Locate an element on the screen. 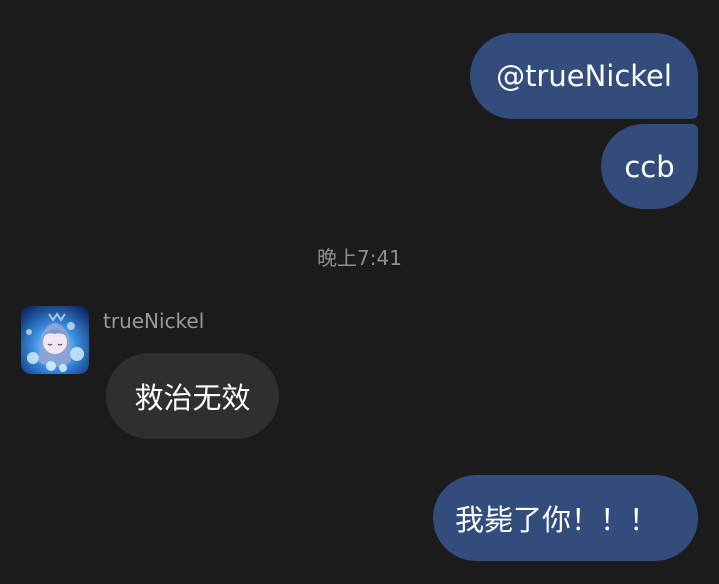 This screenshot has height=584, width=719. message-text: ccb is located at coordinates (649, 166).